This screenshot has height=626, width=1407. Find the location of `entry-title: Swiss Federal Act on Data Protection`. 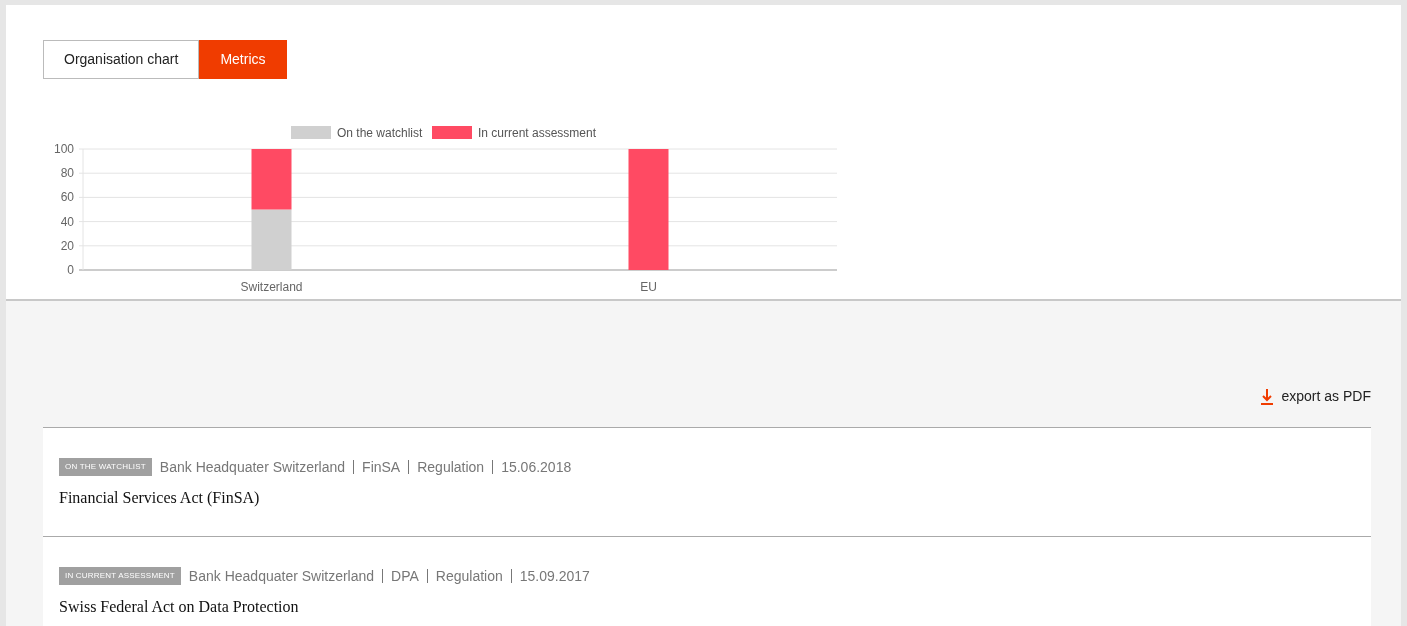

entry-title: Swiss Federal Act on Data Protection is located at coordinates (707, 607).